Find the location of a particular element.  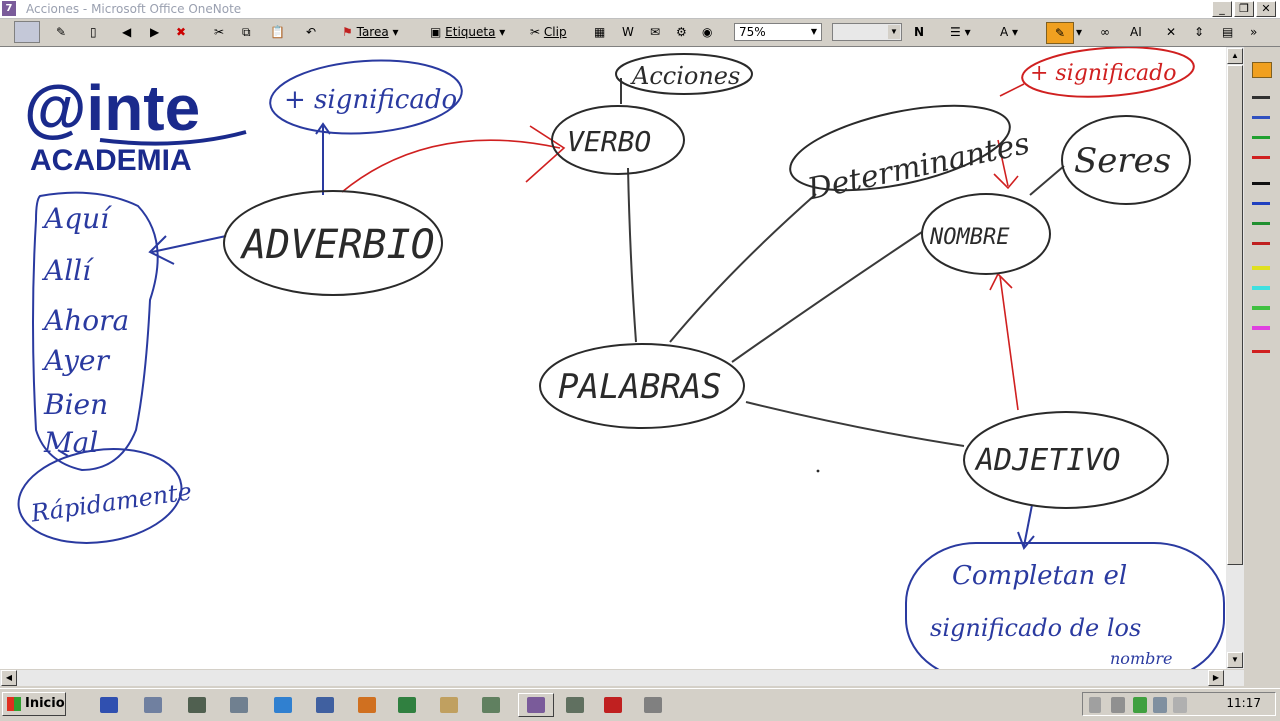

onenote-task-button is located at coordinates (536, 705).